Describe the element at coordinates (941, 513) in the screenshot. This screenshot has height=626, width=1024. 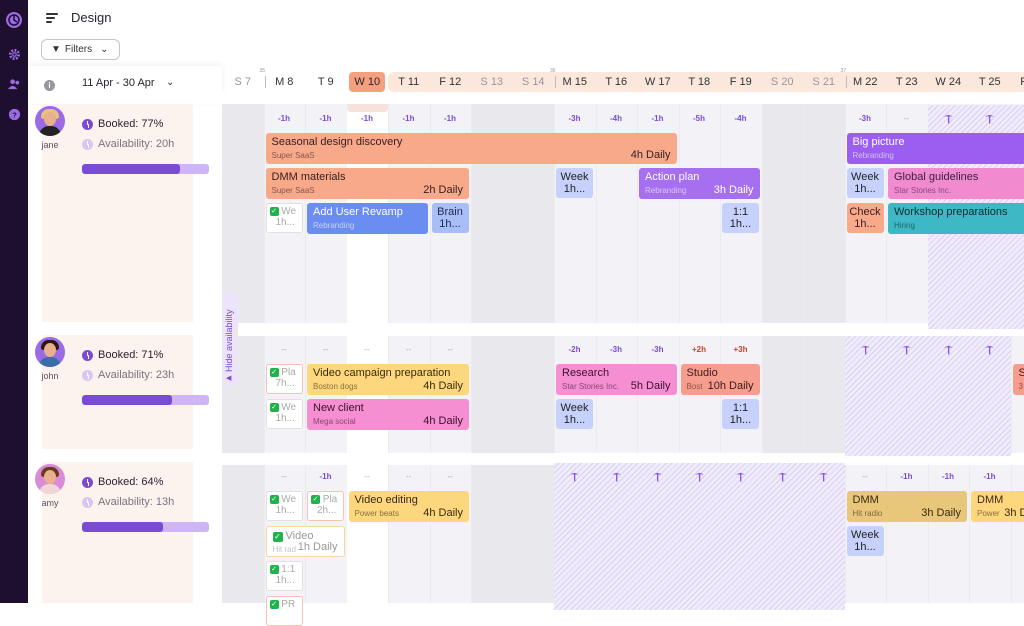
I see `task-duration: 3h Daily` at that location.